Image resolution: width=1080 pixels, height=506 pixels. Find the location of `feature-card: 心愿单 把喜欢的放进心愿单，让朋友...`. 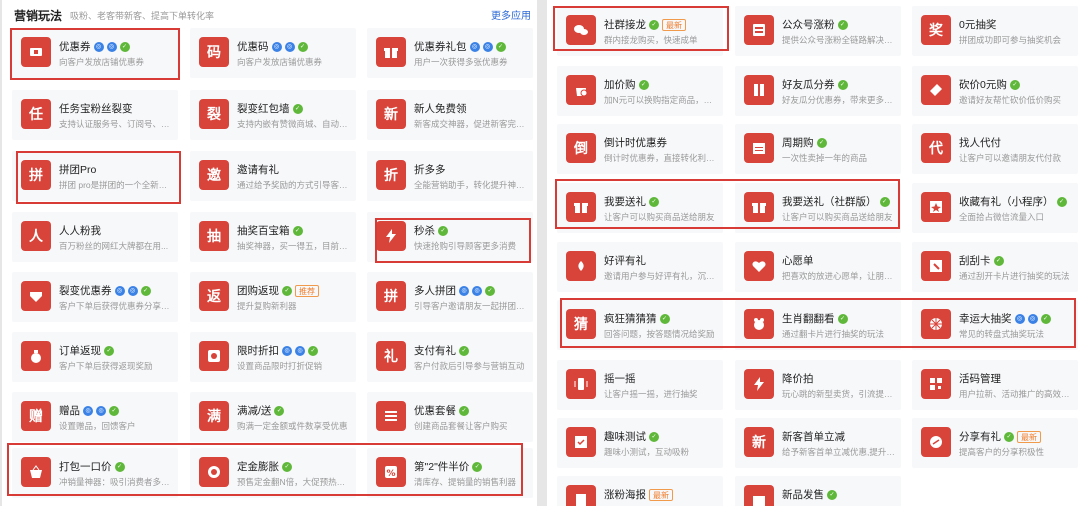

feature-card: 心愿单 把喜欢的放进心愿单，让朋友... is located at coordinates (818, 267).